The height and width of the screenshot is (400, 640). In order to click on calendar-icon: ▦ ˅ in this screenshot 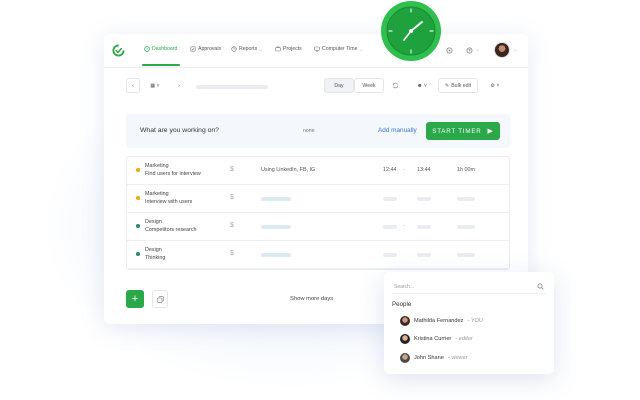, I will do `click(155, 85)`.